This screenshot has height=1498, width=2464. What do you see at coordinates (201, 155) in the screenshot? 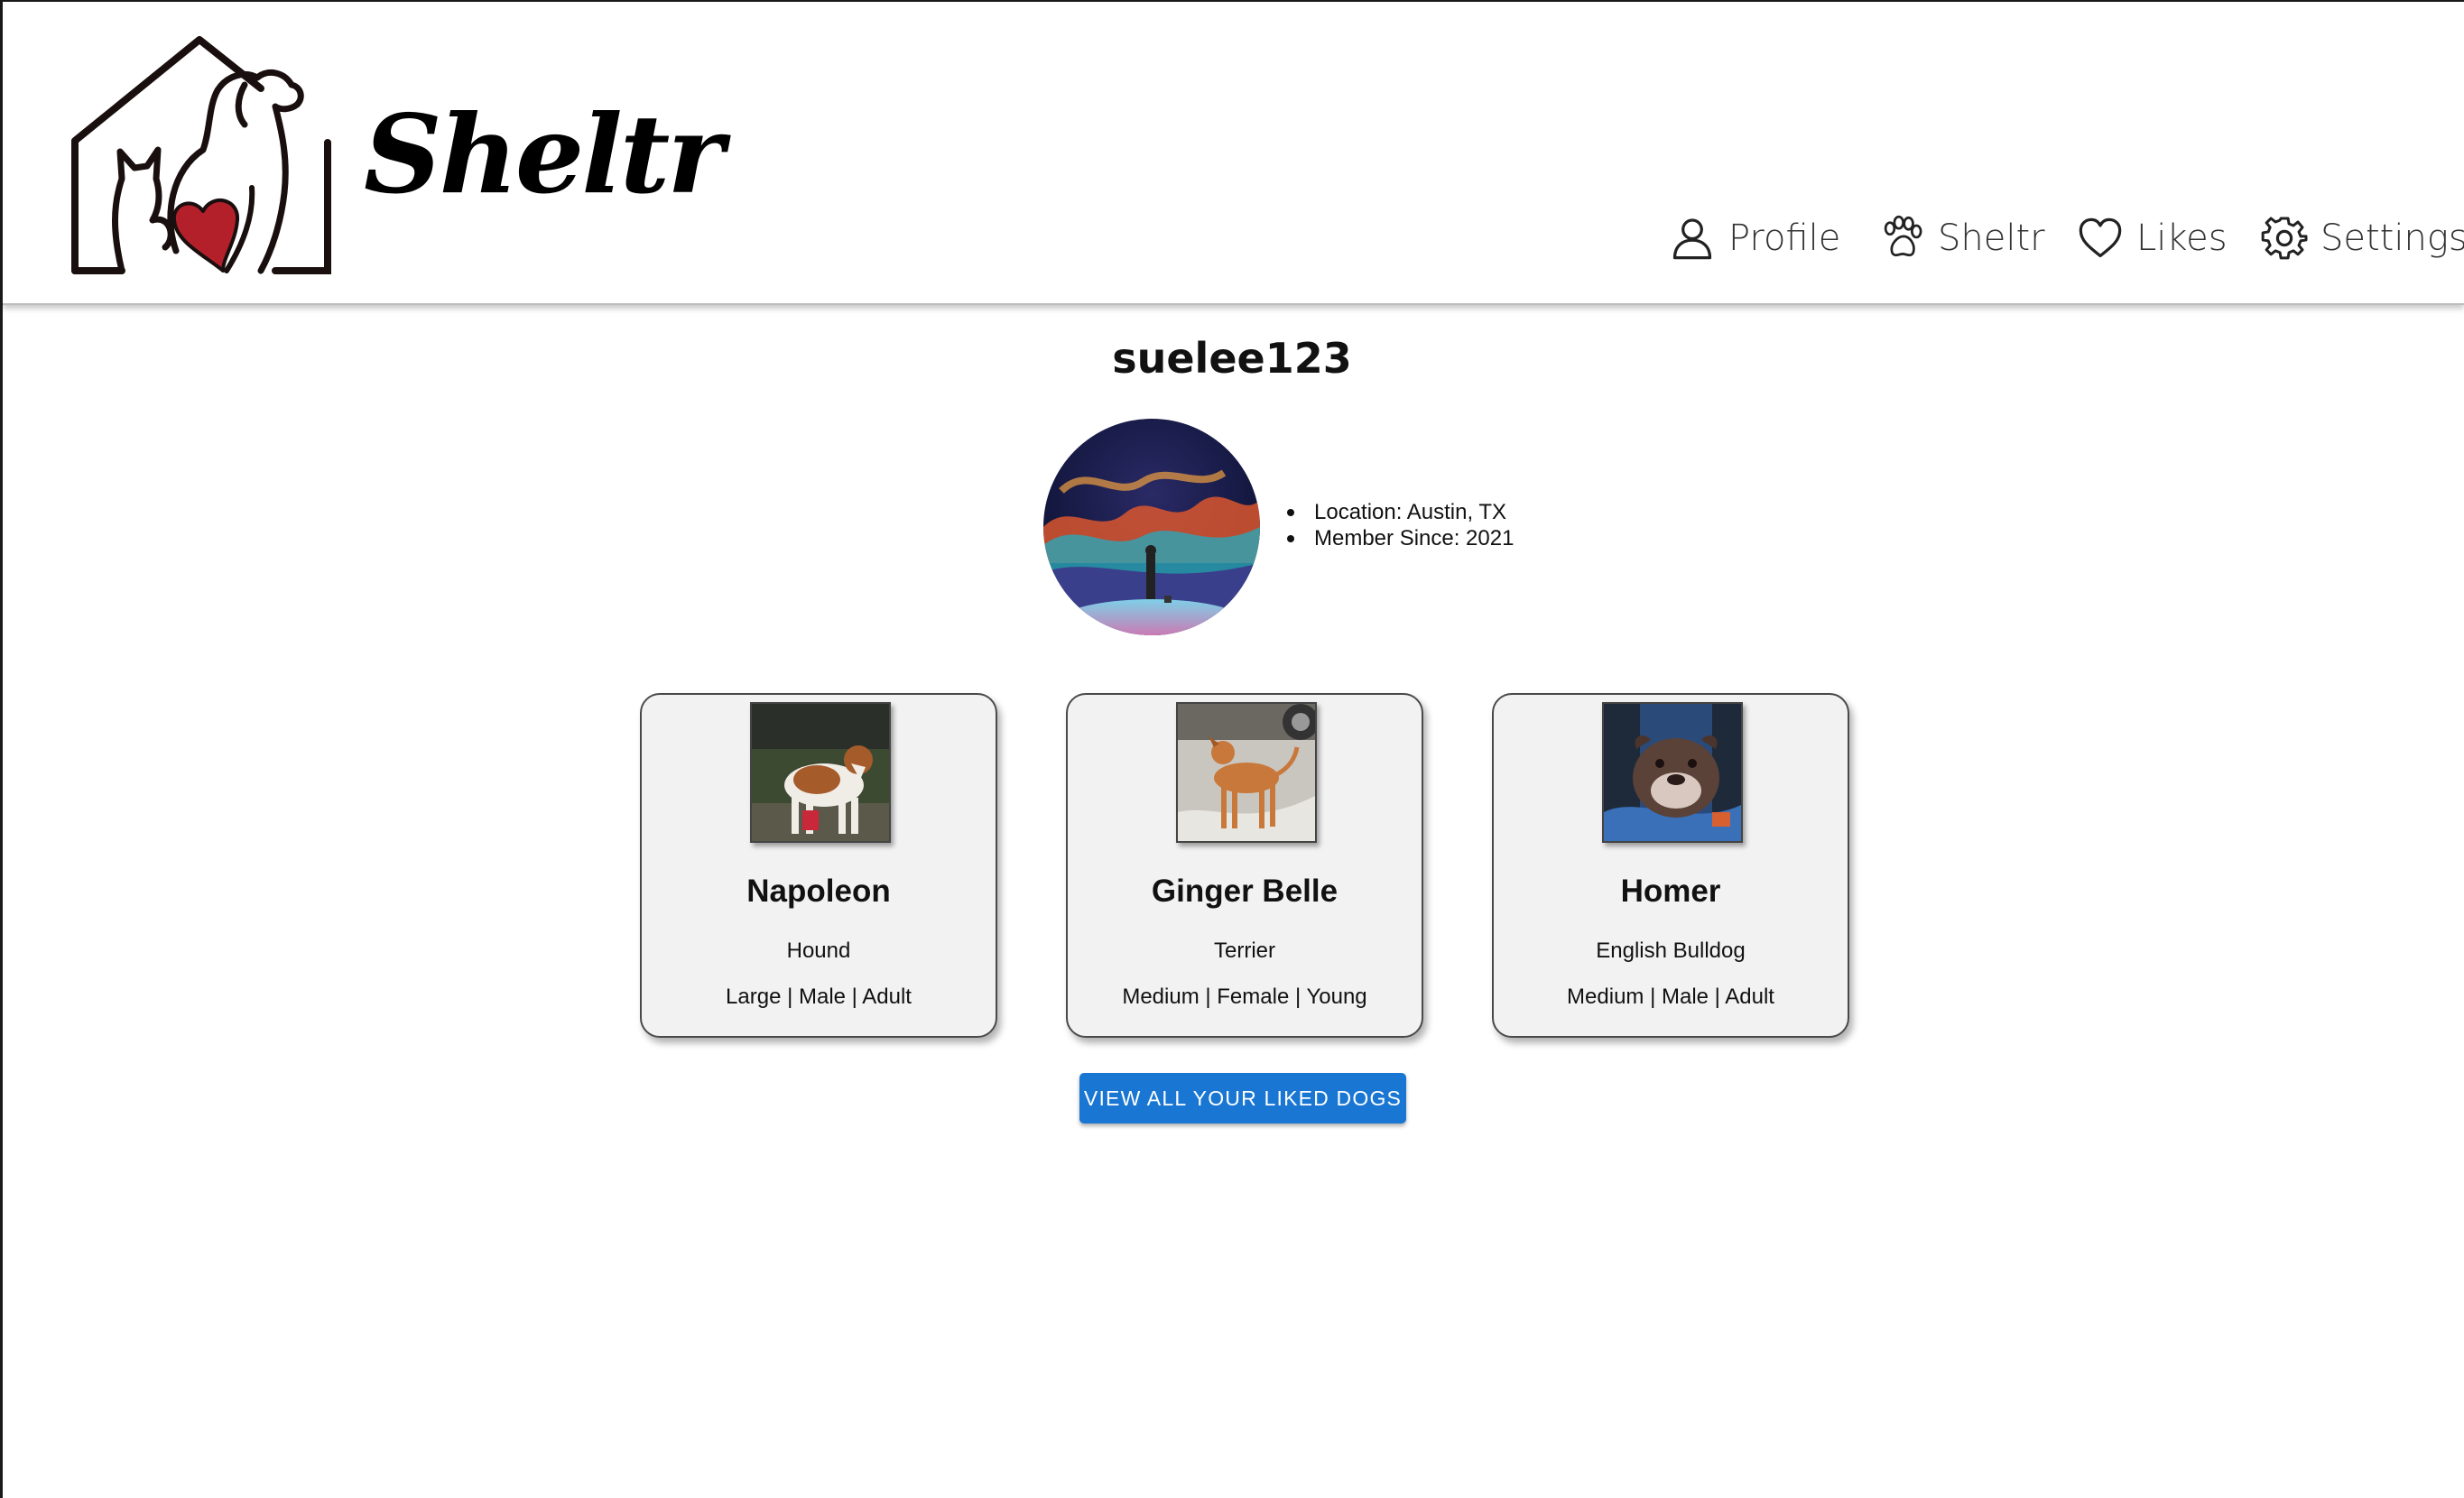
I see `sheltr-logo-icon` at bounding box center [201, 155].